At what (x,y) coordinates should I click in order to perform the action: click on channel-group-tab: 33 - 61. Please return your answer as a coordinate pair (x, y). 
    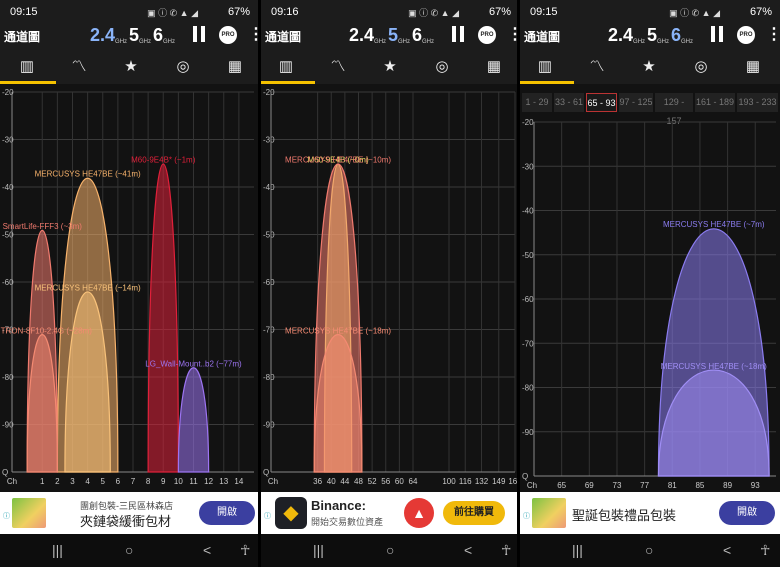
    Looking at the image, I should click on (569, 102).